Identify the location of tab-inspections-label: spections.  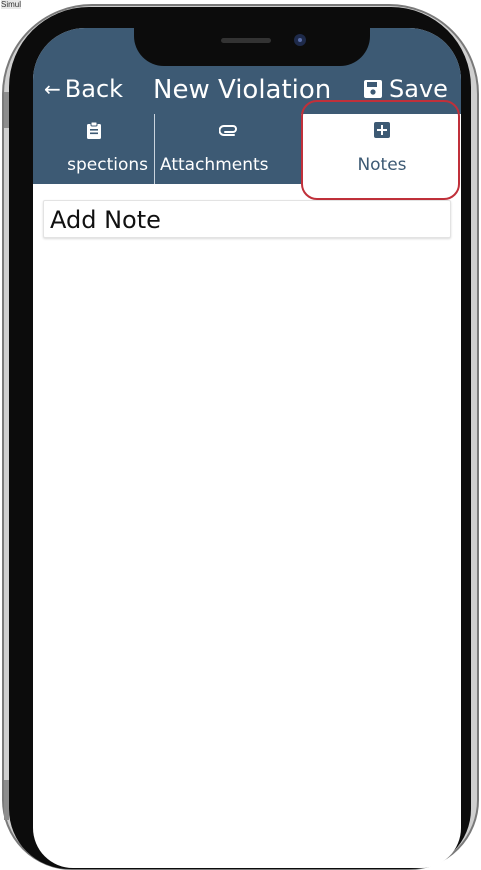
(107, 165).